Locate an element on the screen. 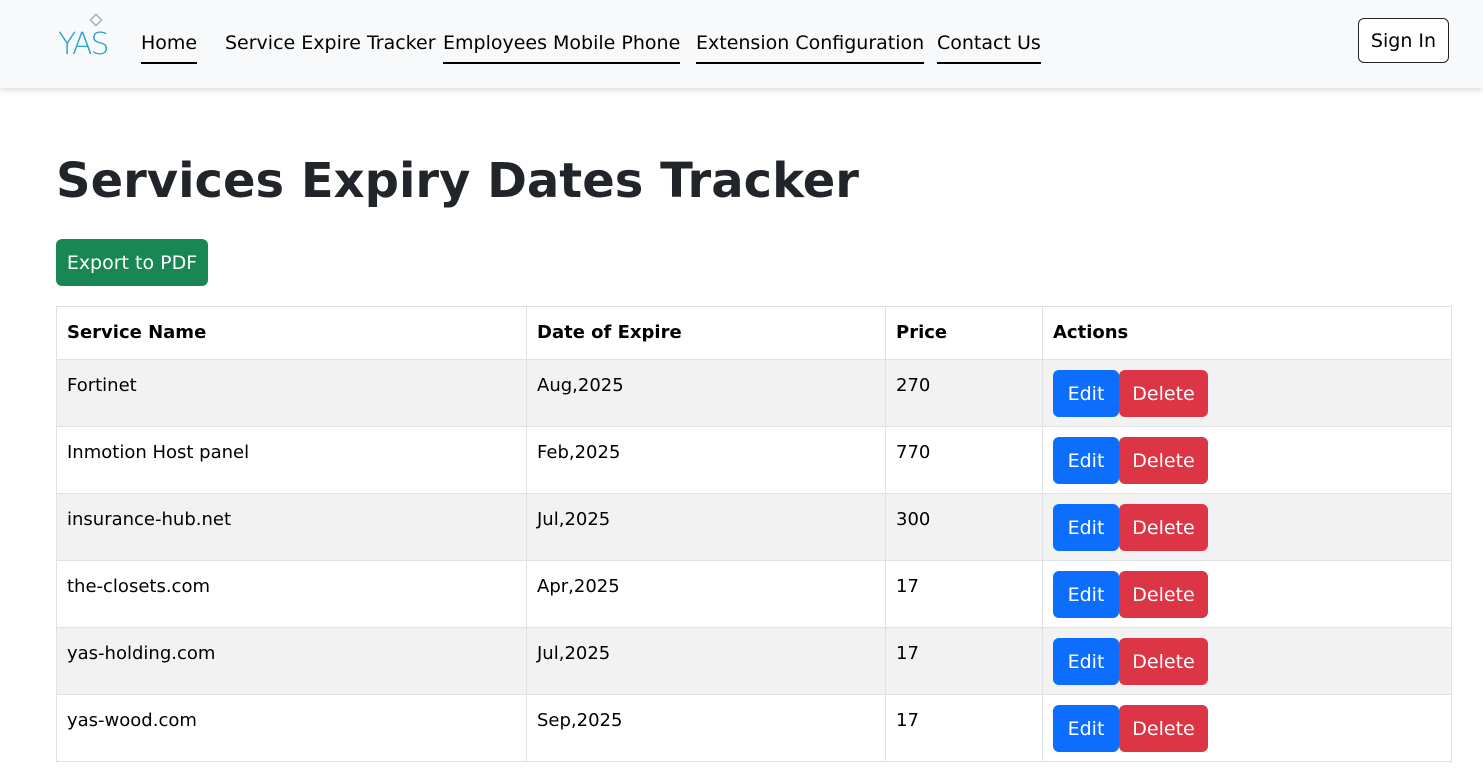  service-name-cell: Fortinet is located at coordinates (291, 393).